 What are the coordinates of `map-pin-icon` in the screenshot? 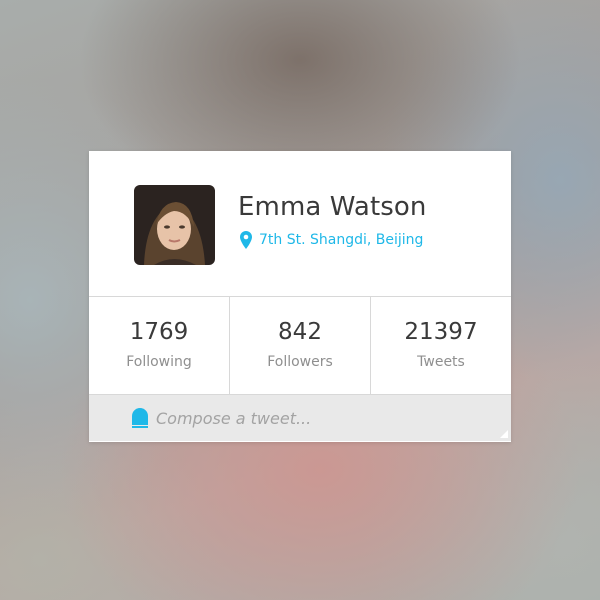 It's located at (246, 240).